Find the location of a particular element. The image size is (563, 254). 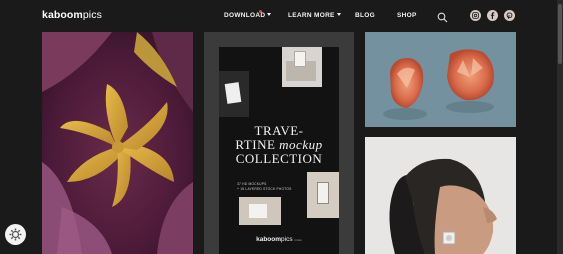

search-icon is located at coordinates (442, 16).